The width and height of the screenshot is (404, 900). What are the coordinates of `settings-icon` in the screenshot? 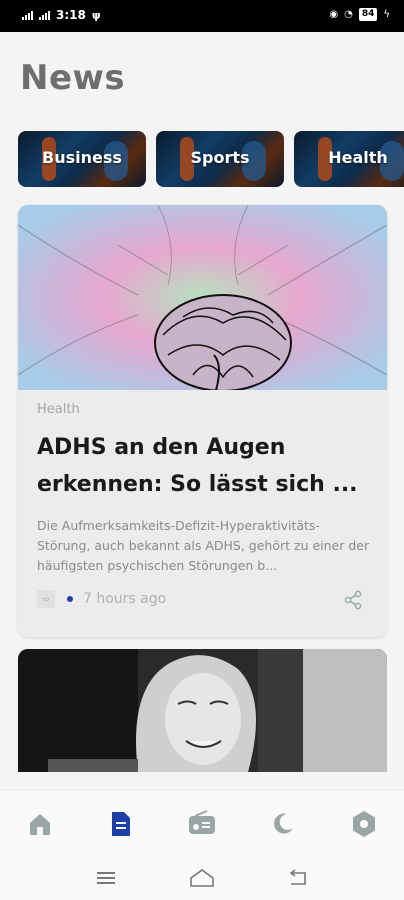 It's located at (363, 823).